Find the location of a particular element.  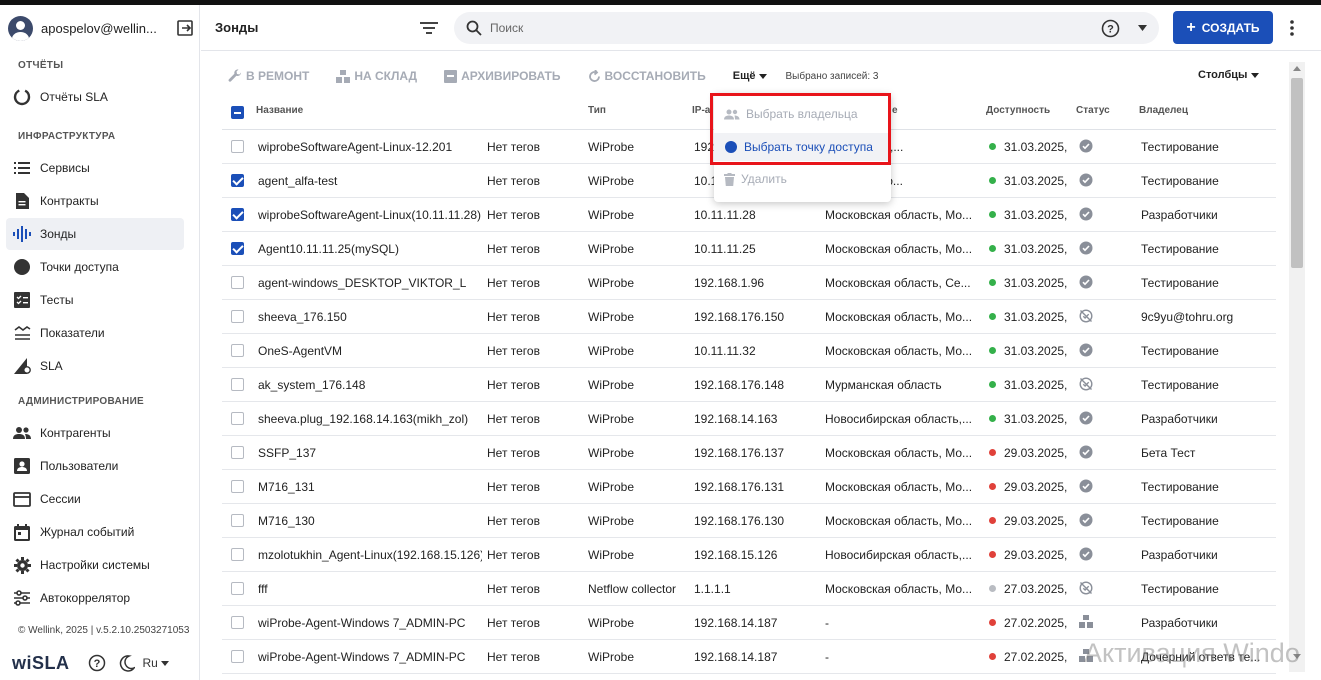

cell-name: OneS-AgentVM is located at coordinates (370, 351).